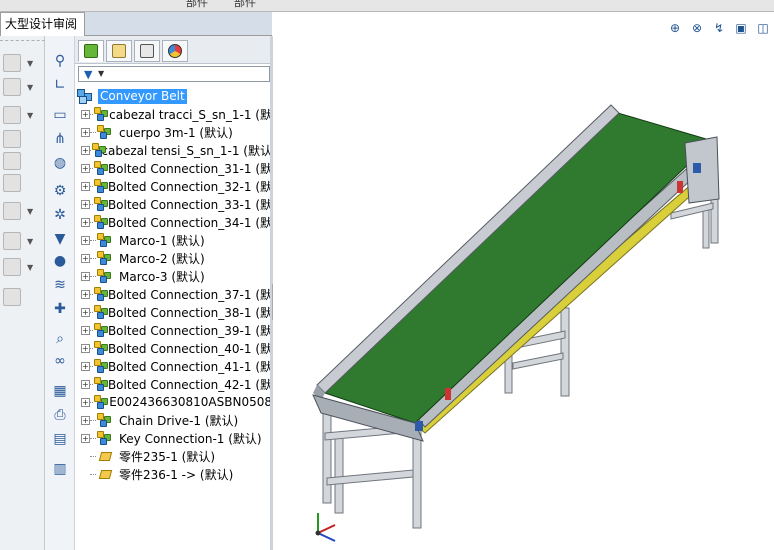 The width and height of the screenshot is (774, 550). I want to click on document-icon: ▤, so click(60, 439).